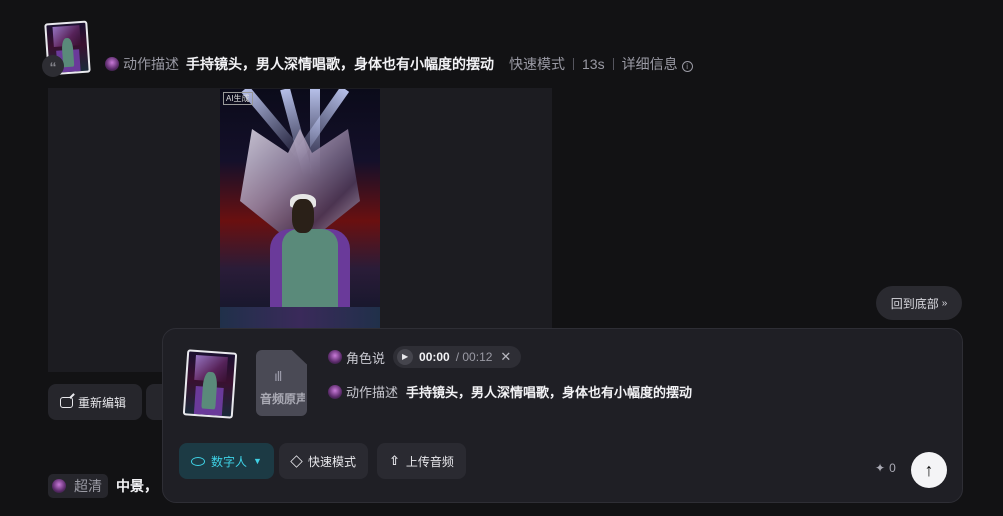  I want to click on audio-wave-icon: ıll, so click(278, 376).